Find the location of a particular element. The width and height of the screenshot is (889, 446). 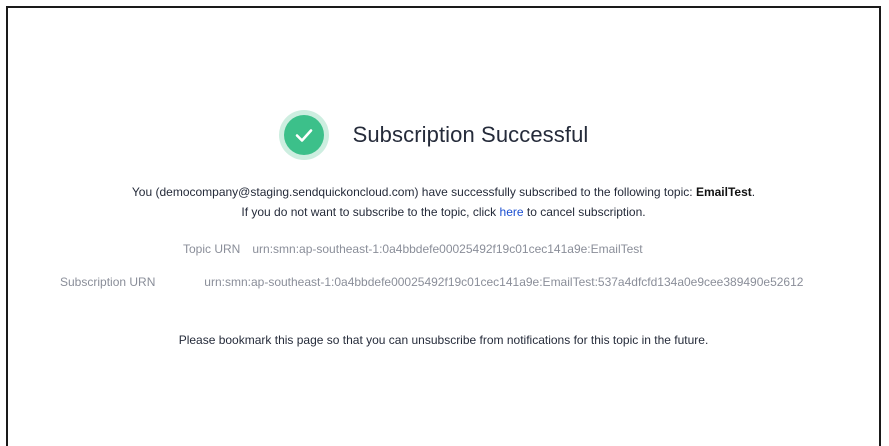

success-message-end: . is located at coordinates (753, 192).